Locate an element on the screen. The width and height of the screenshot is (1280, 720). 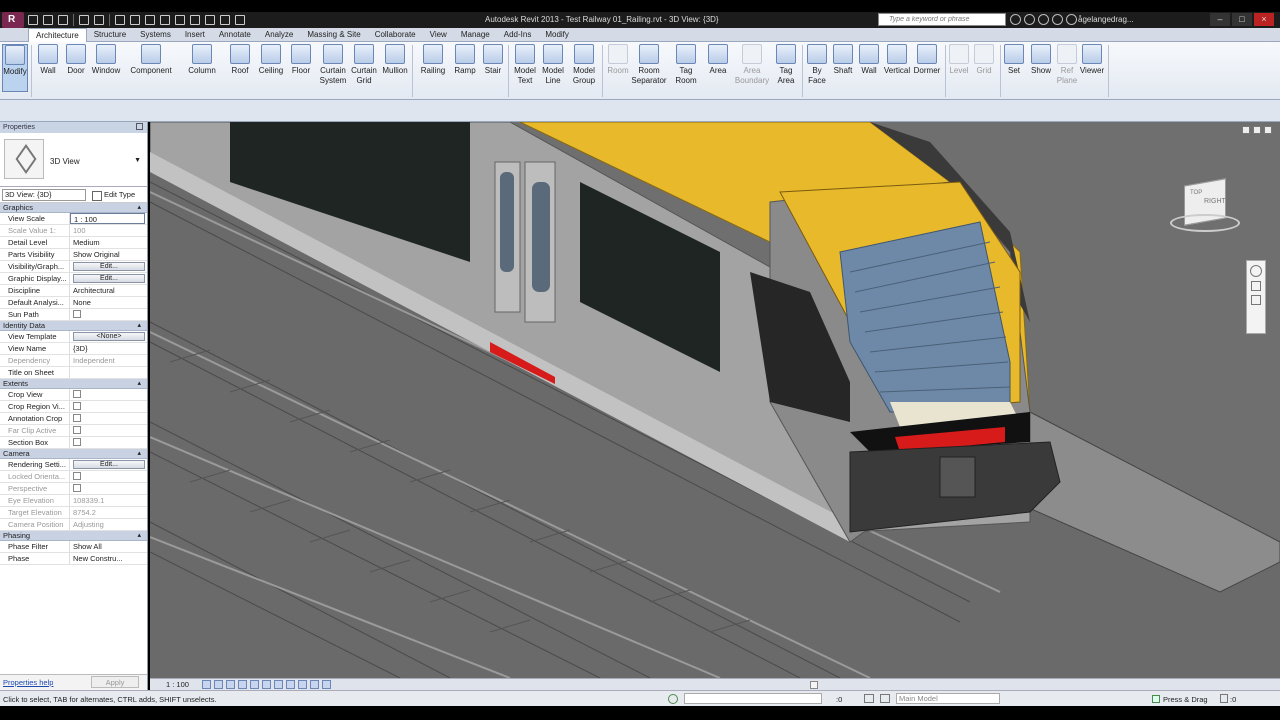
orbit-icon is located at coordinates (1256, 300).